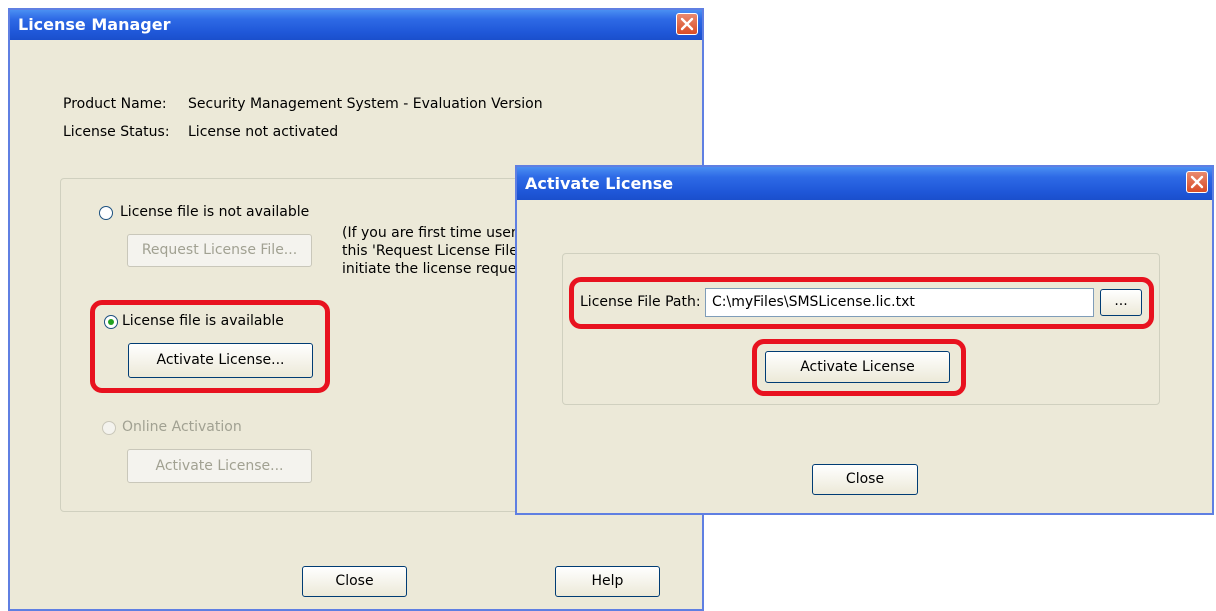  Describe the element at coordinates (215, 212) in the screenshot. I see `license-not-available-label: License file is not available` at that location.